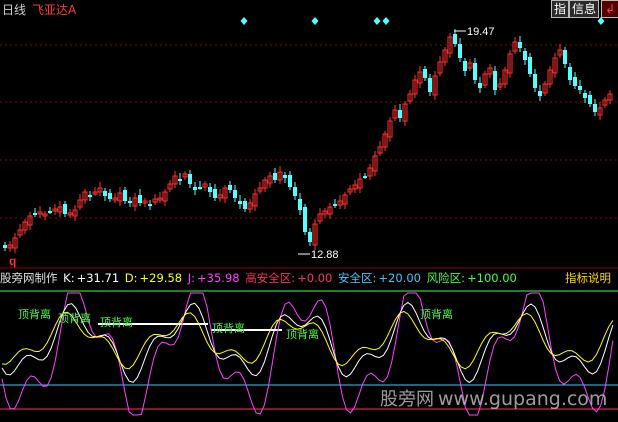  Describe the element at coordinates (34, 314) in the screenshot. I see `divergence-label-1: 顶背离` at that location.